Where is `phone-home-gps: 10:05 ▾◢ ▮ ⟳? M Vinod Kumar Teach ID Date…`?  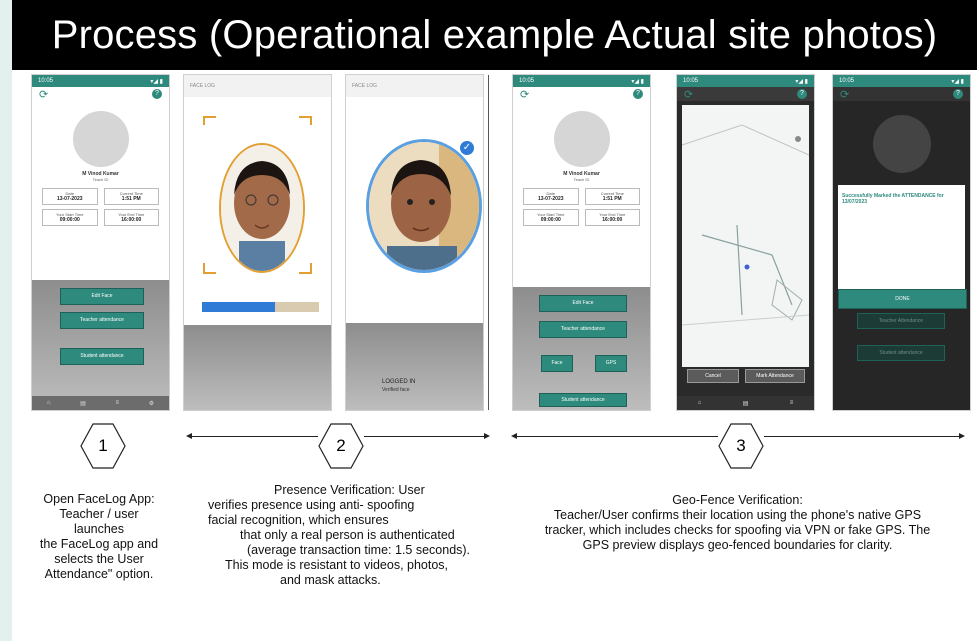 phone-home-gps: 10:05 ▾◢ ▮ ⟳? M Vinod Kumar Teach ID Date… is located at coordinates (581, 242).